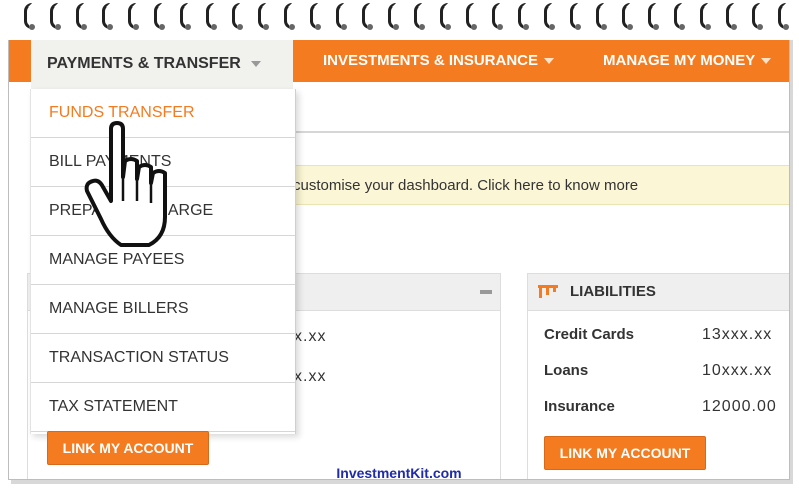 Image resolution: width=799 pixels, height=491 pixels. I want to click on spiral-binding, so click(399, 20).